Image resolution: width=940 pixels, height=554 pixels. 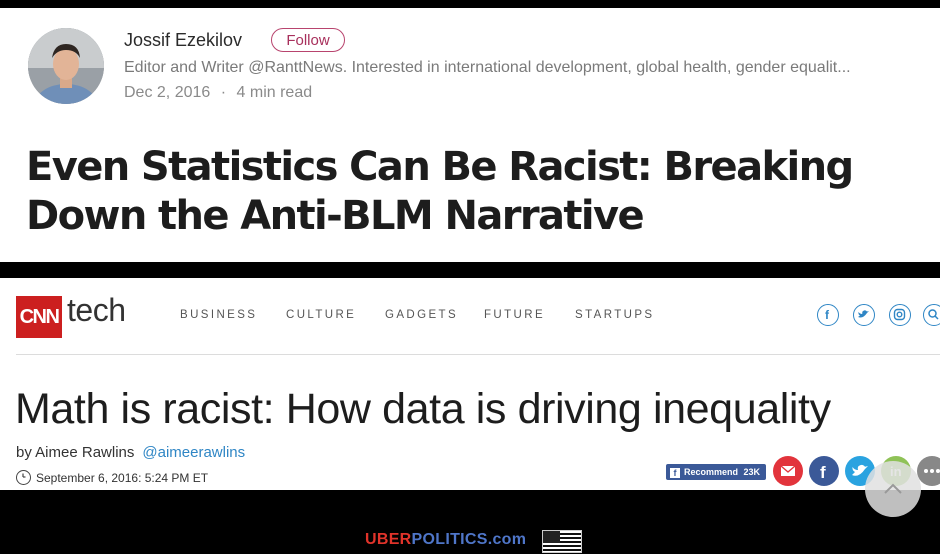 I want to click on scroll-up-button, so click(x=893, y=489).